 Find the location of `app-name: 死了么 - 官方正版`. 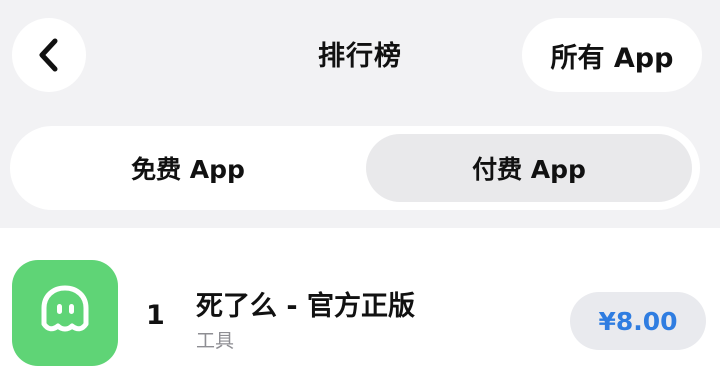

app-name: 死了么 - 官方正版 is located at coordinates (305, 303).